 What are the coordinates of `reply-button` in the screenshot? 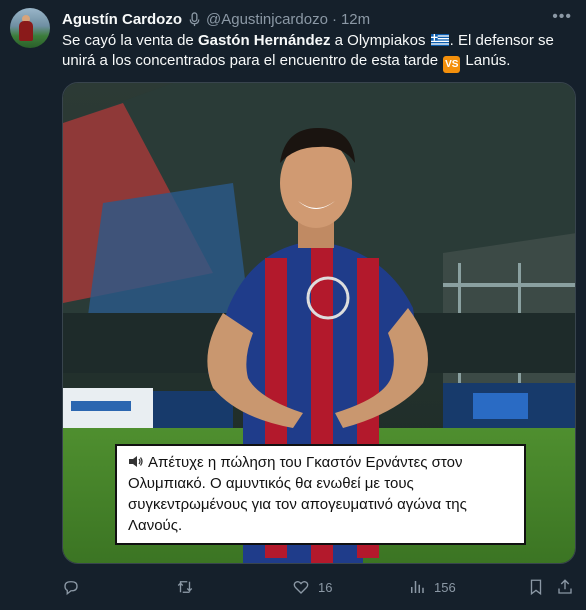 It's located at (75, 587).